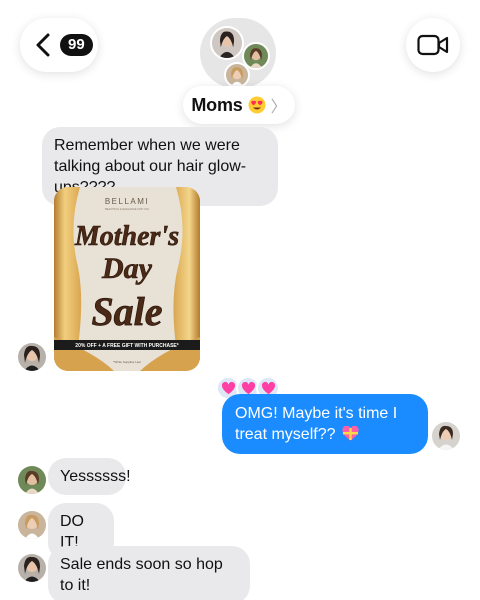  I want to click on group-avatar, so click(238, 53).